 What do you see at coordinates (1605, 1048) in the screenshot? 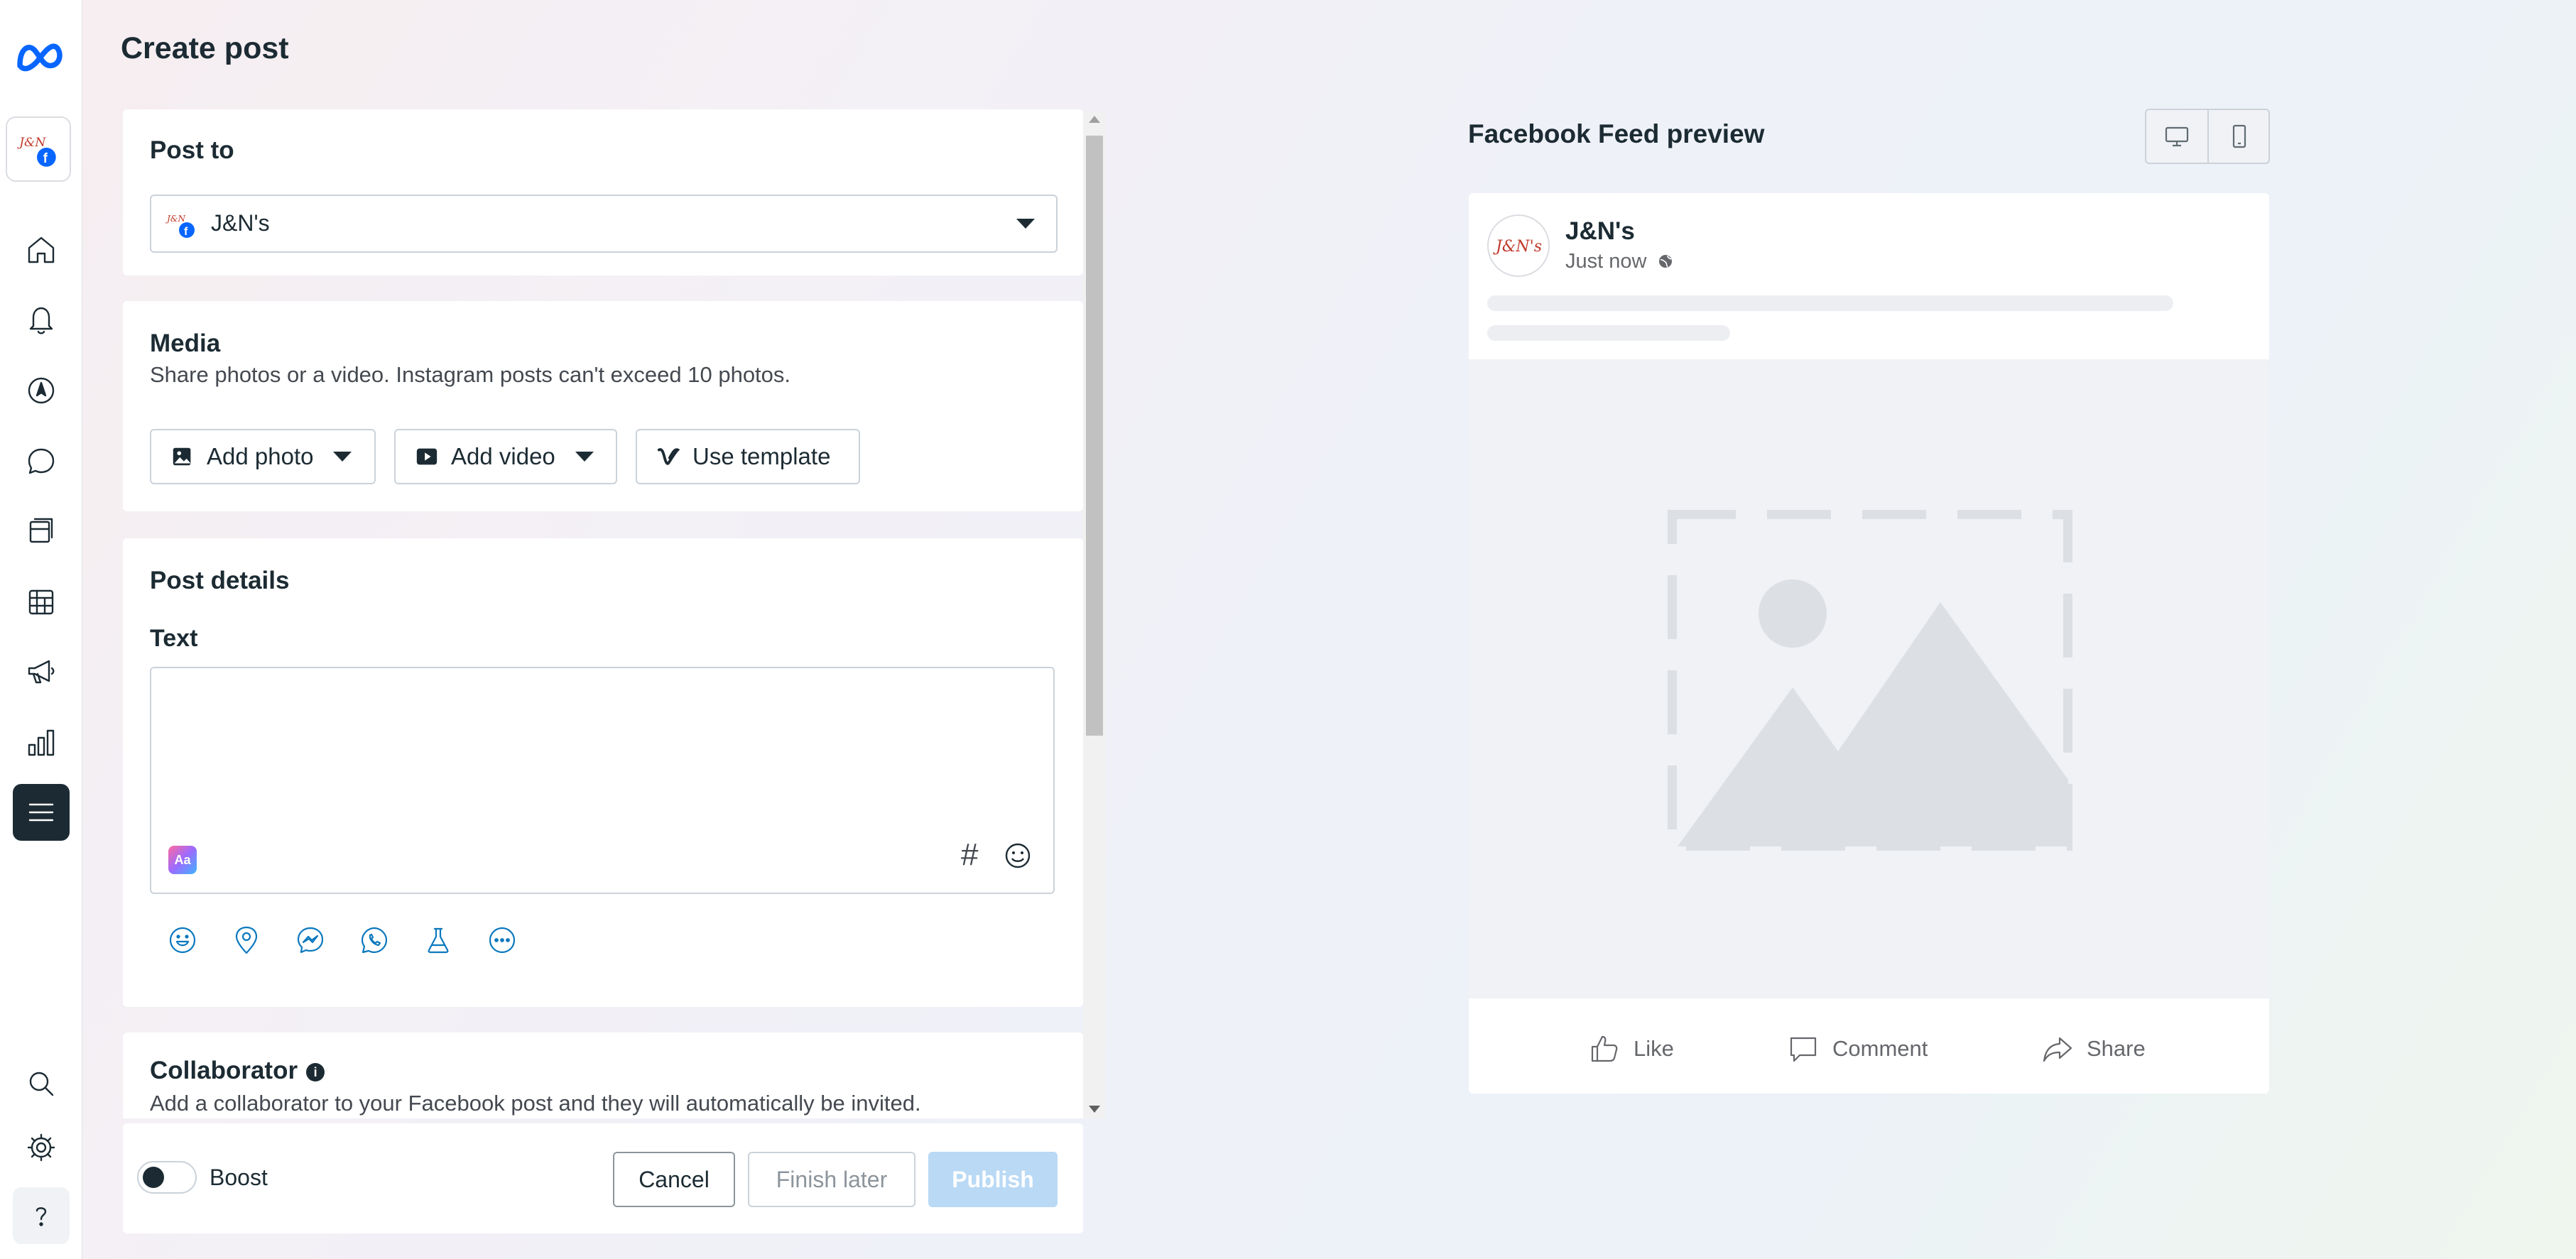
I see `like-icon` at bounding box center [1605, 1048].